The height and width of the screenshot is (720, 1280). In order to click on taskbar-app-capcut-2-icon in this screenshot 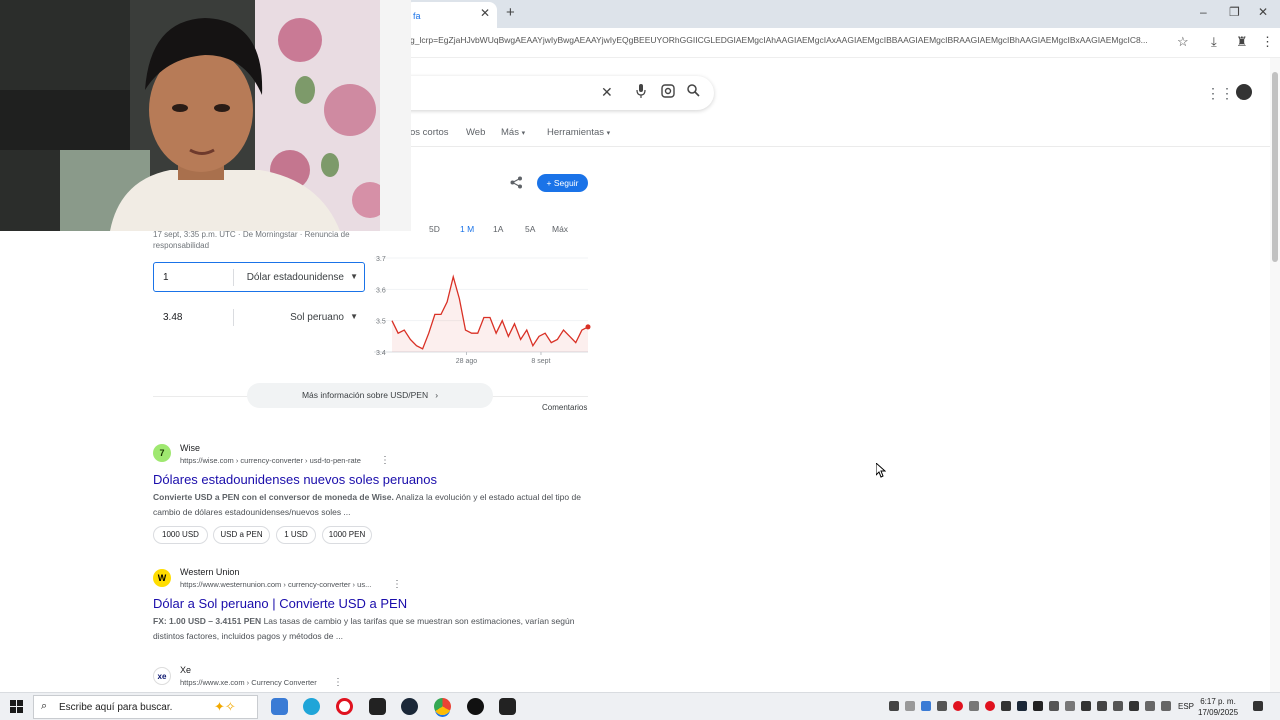, I will do `click(507, 706)`.